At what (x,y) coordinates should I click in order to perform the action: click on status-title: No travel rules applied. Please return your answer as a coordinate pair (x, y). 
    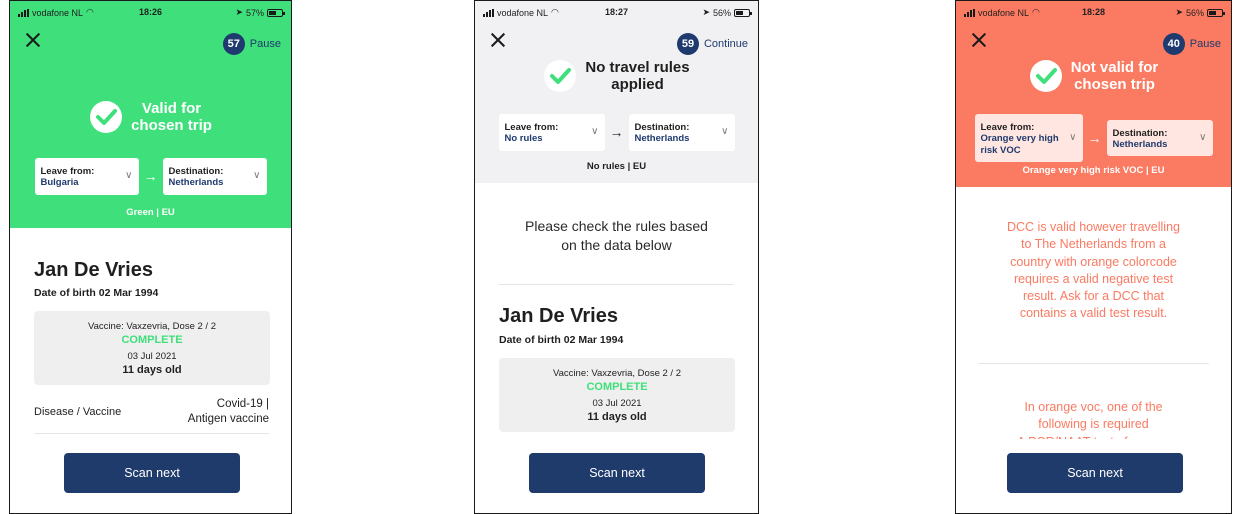
    Looking at the image, I should click on (637, 76).